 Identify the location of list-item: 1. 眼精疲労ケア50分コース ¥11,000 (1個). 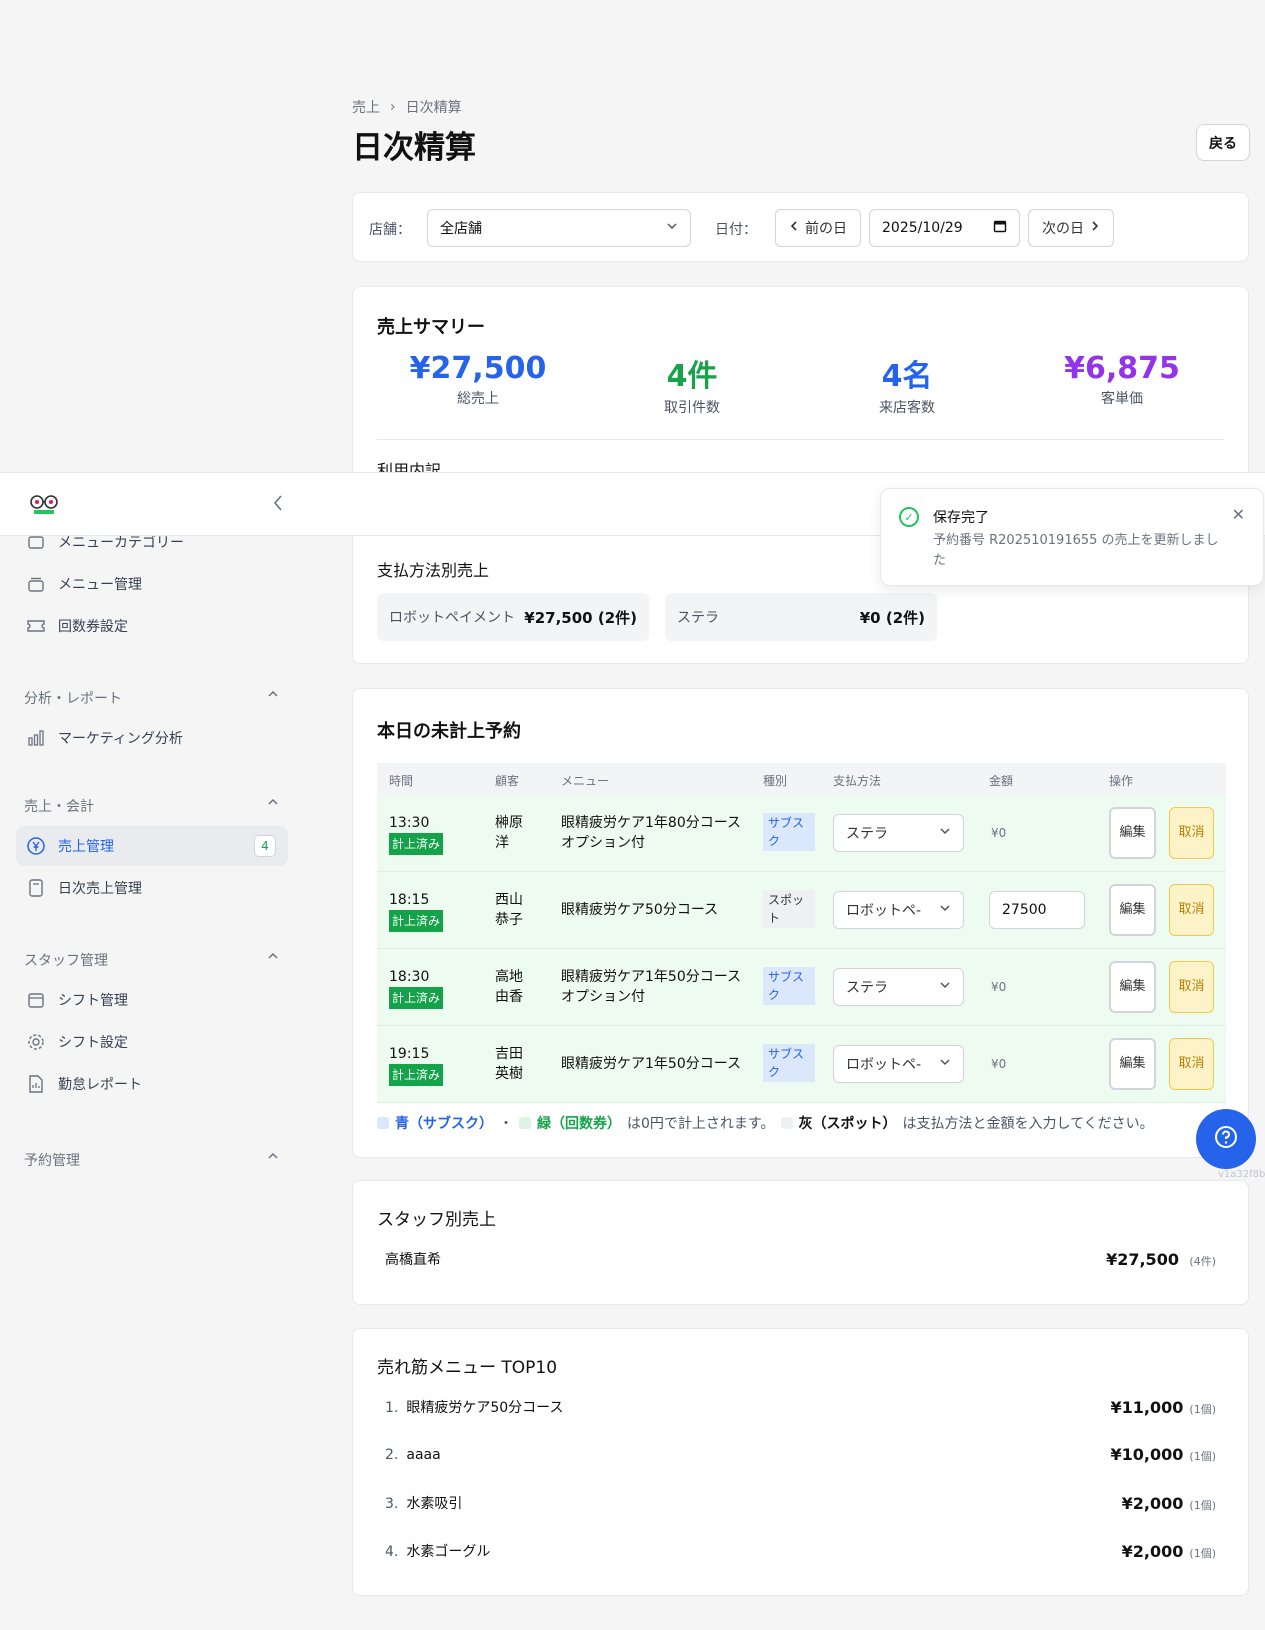
(800, 1407).